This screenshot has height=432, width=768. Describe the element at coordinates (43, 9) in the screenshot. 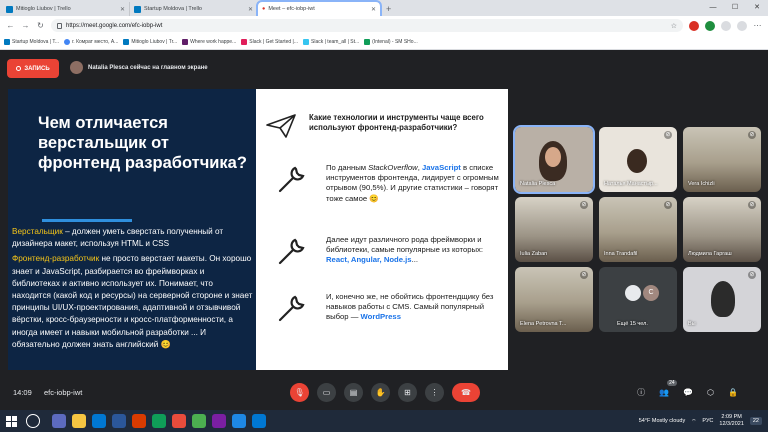

I see `tab-label: Mitioglo Liubov | Trello` at that location.